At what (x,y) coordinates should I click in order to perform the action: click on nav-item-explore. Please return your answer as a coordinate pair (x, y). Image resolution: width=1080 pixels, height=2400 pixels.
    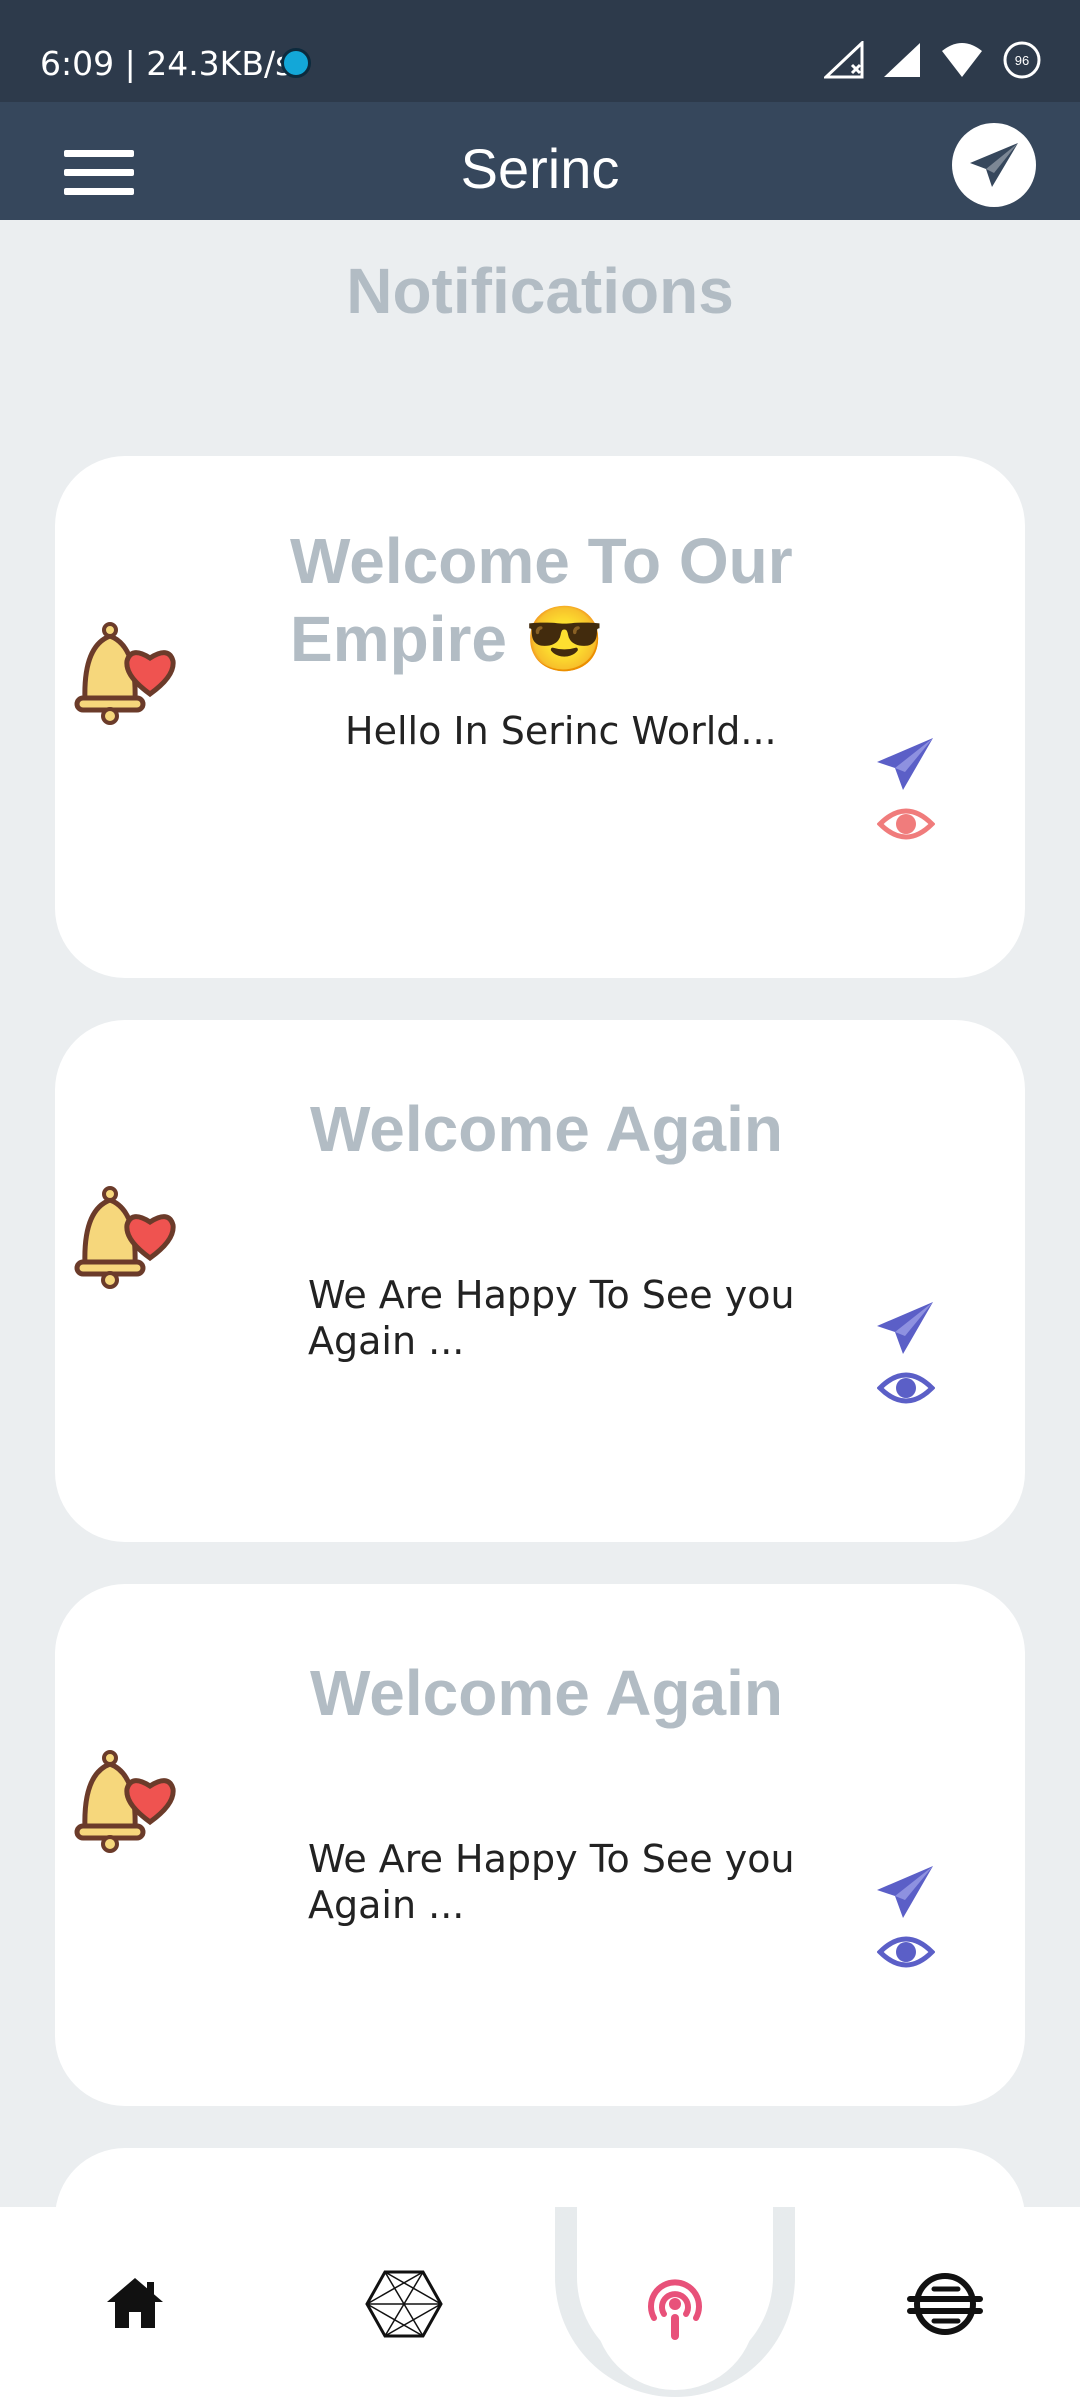
    Looking at the image, I should click on (404, 2304).